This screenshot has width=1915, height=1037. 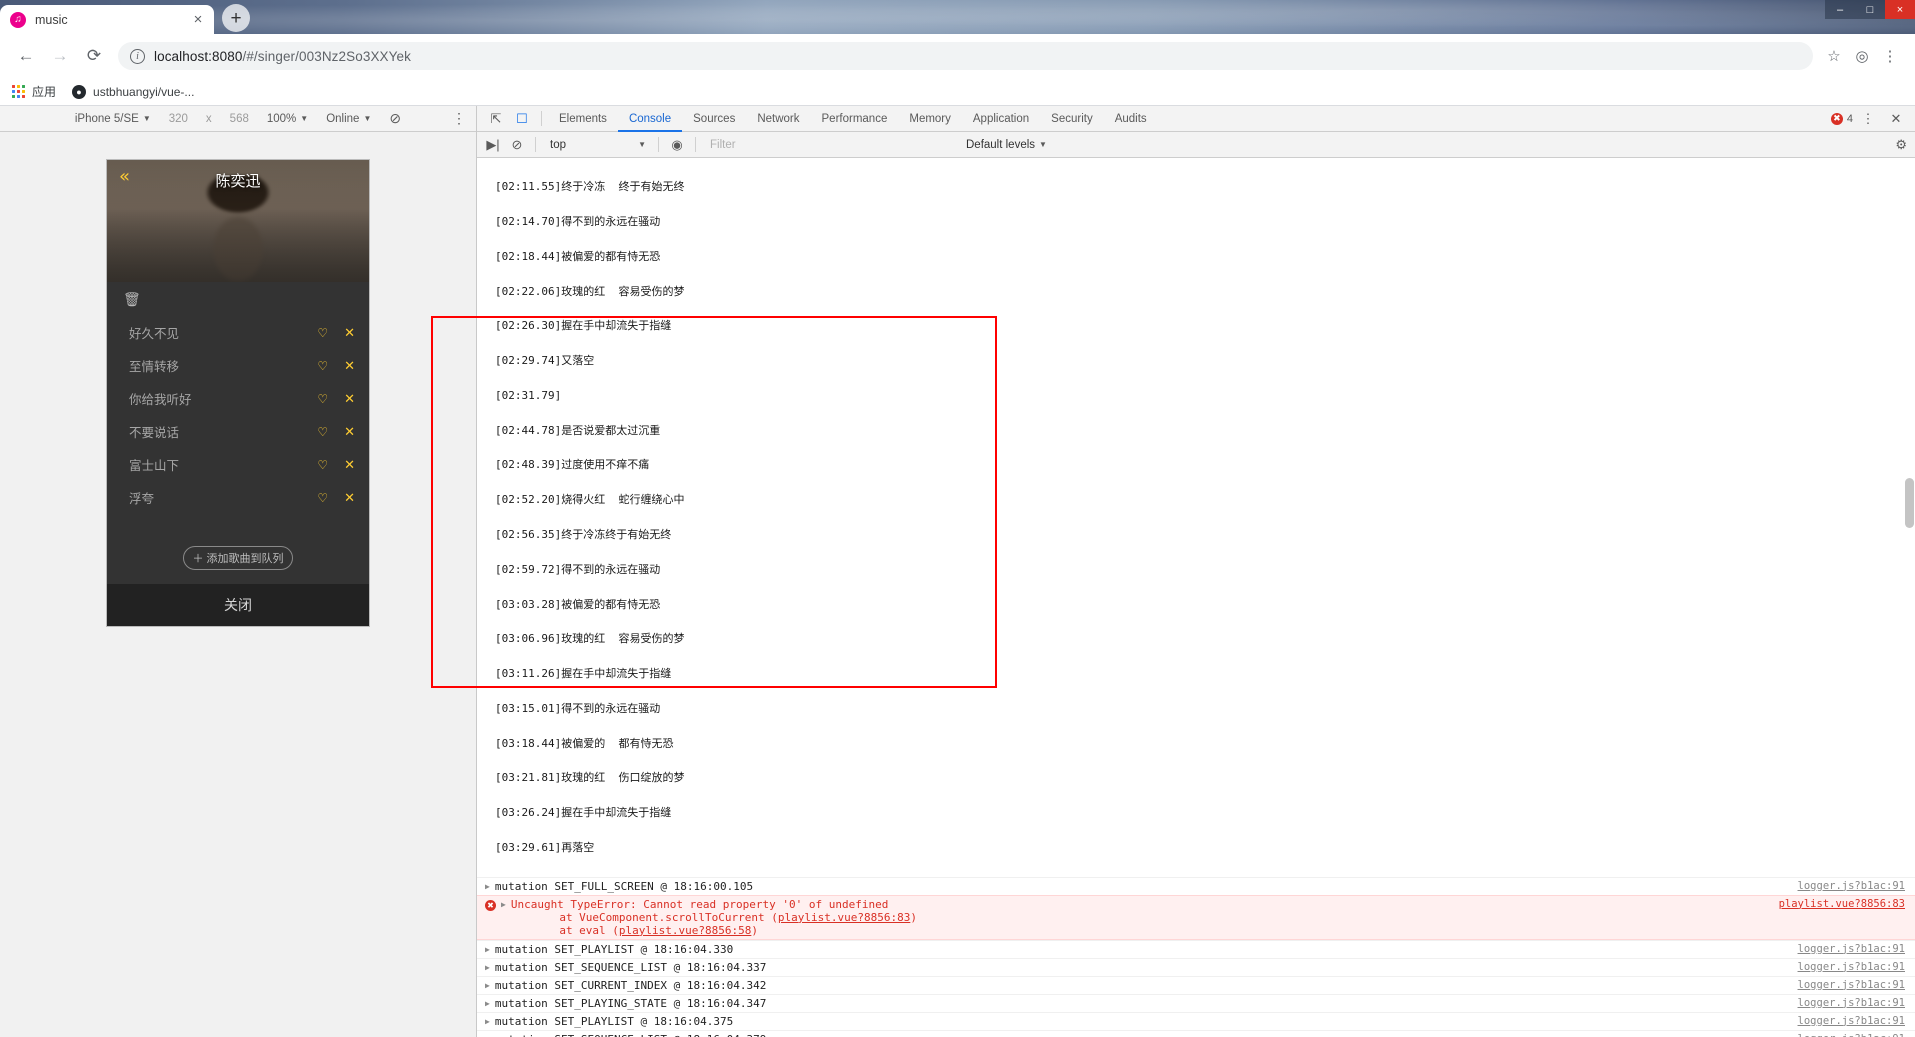 What do you see at coordinates (1890, 56) in the screenshot?
I see `chrome-menu-icon: ⋮` at bounding box center [1890, 56].